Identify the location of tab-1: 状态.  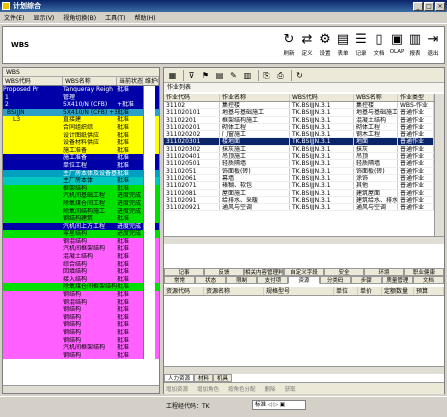
(211, 280).